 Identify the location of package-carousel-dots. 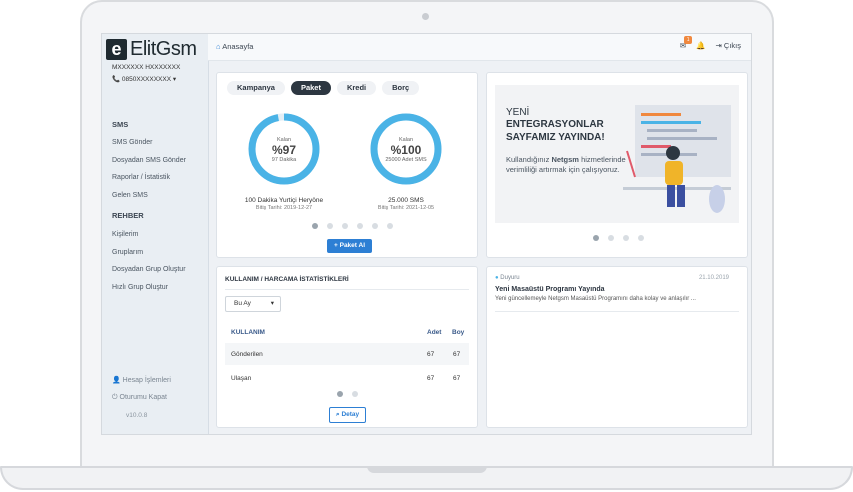
(352, 226).